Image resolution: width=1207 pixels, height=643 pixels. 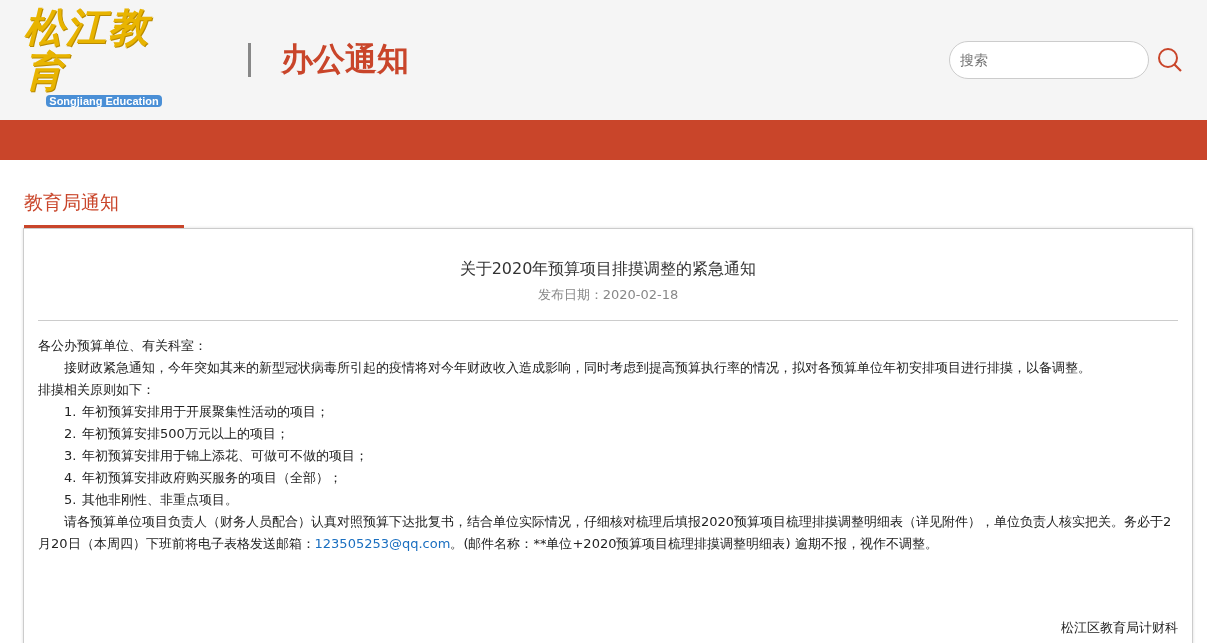 What do you see at coordinates (608, 295) in the screenshot?
I see `publish-date: 发布日期：2020-02-18` at bounding box center [608, 295].